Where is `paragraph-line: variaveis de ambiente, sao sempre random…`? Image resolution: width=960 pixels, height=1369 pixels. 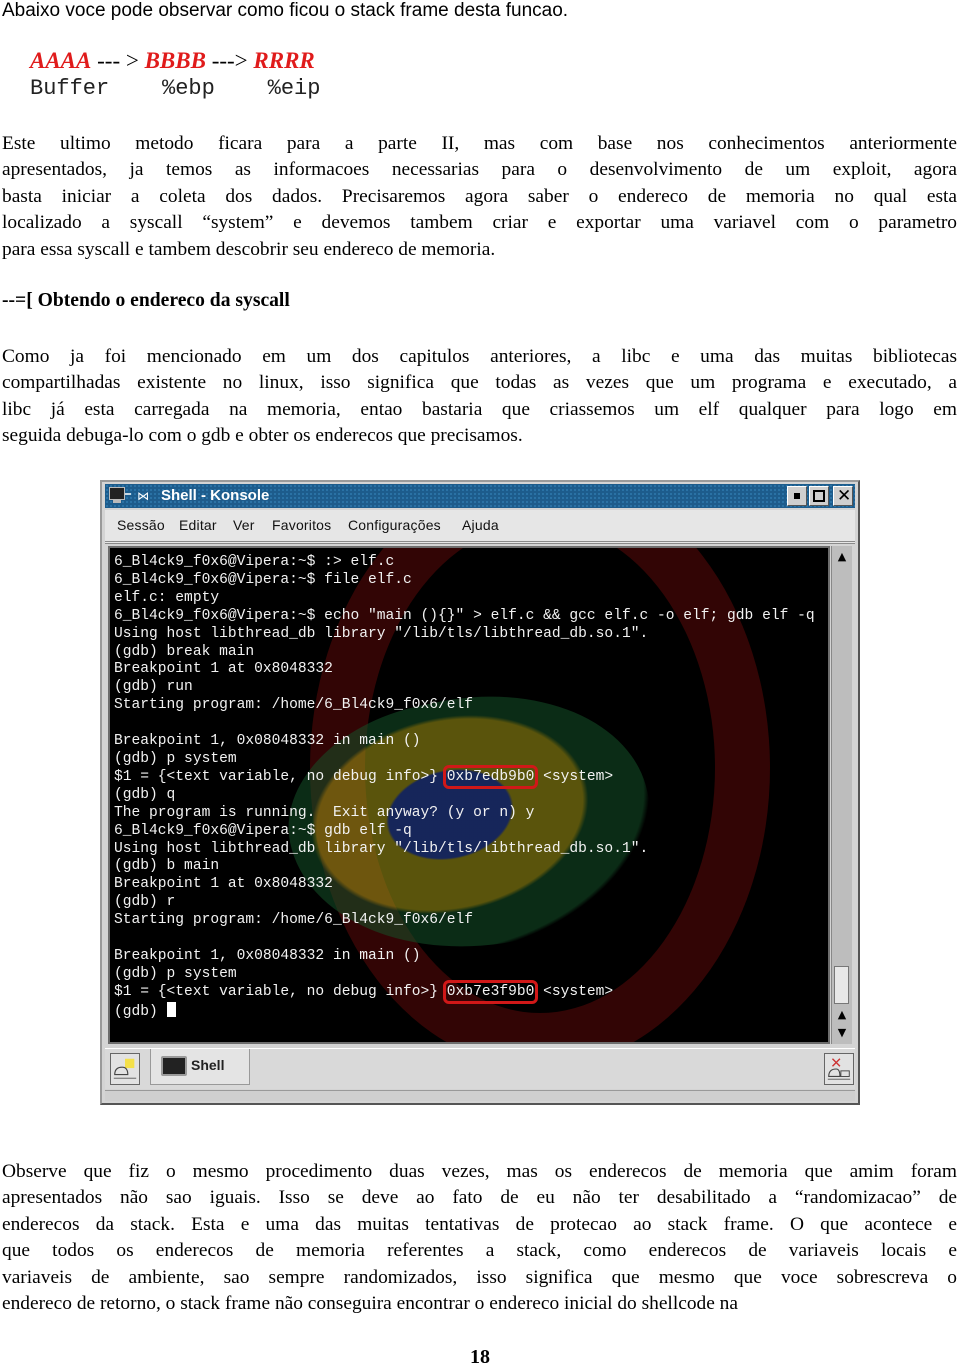 paragraph-line: variaveis de ambiente, sao sempre random… is located at coordinates (479, 1277).